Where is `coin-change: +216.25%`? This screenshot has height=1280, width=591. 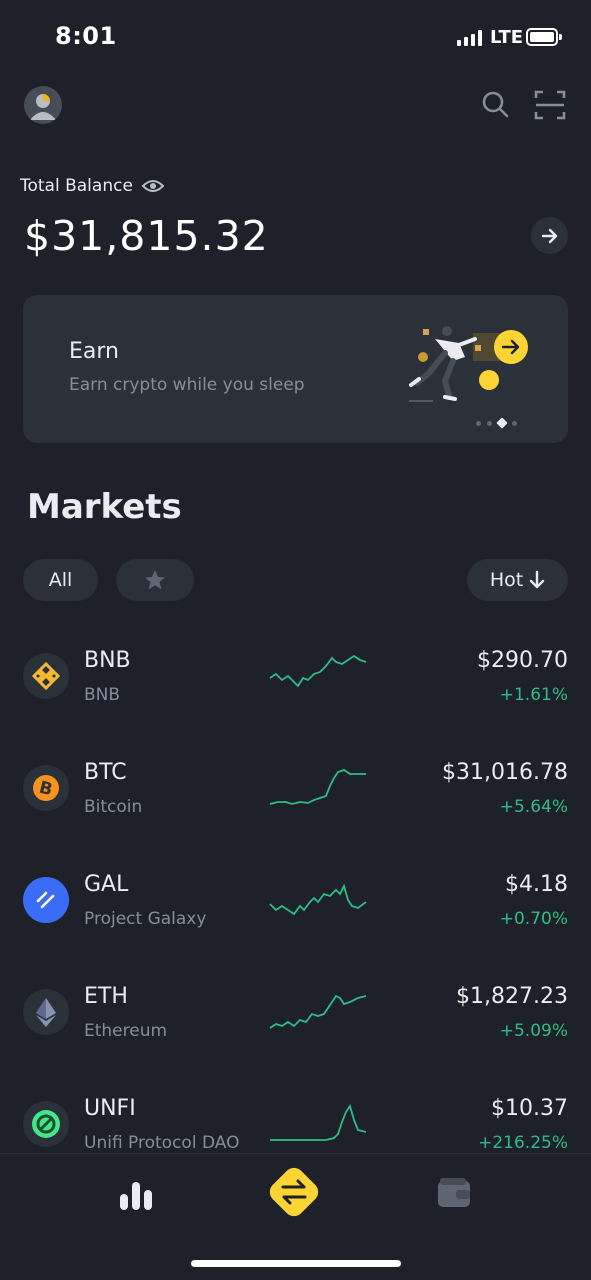 coin-change: +216.25% is located at coordinates (523, 1143).